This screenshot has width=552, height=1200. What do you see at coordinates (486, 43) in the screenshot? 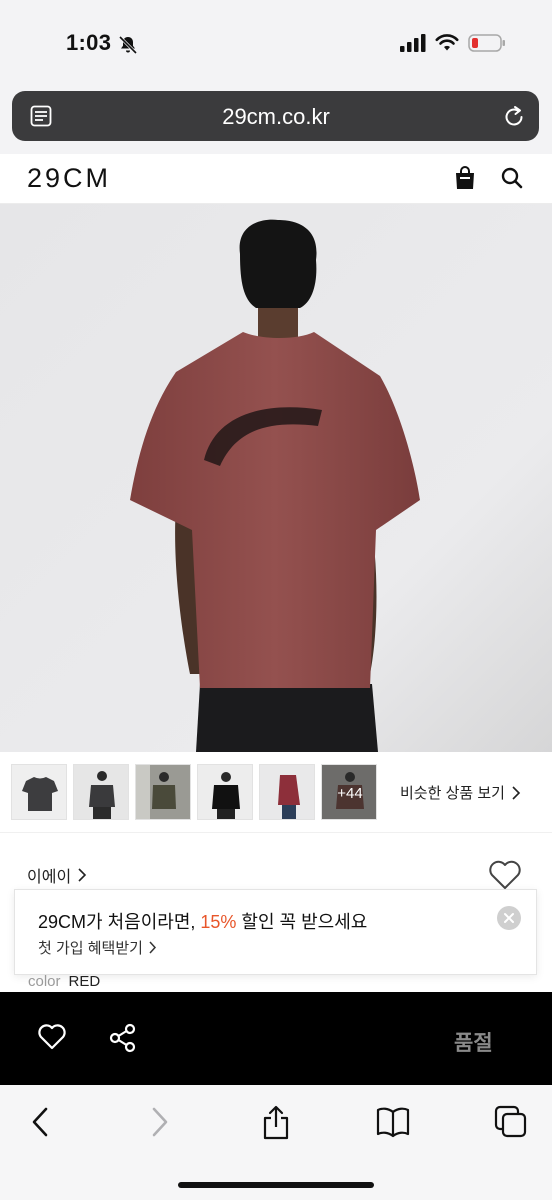
I see `battery-icon` at bounding box center [486, 43].